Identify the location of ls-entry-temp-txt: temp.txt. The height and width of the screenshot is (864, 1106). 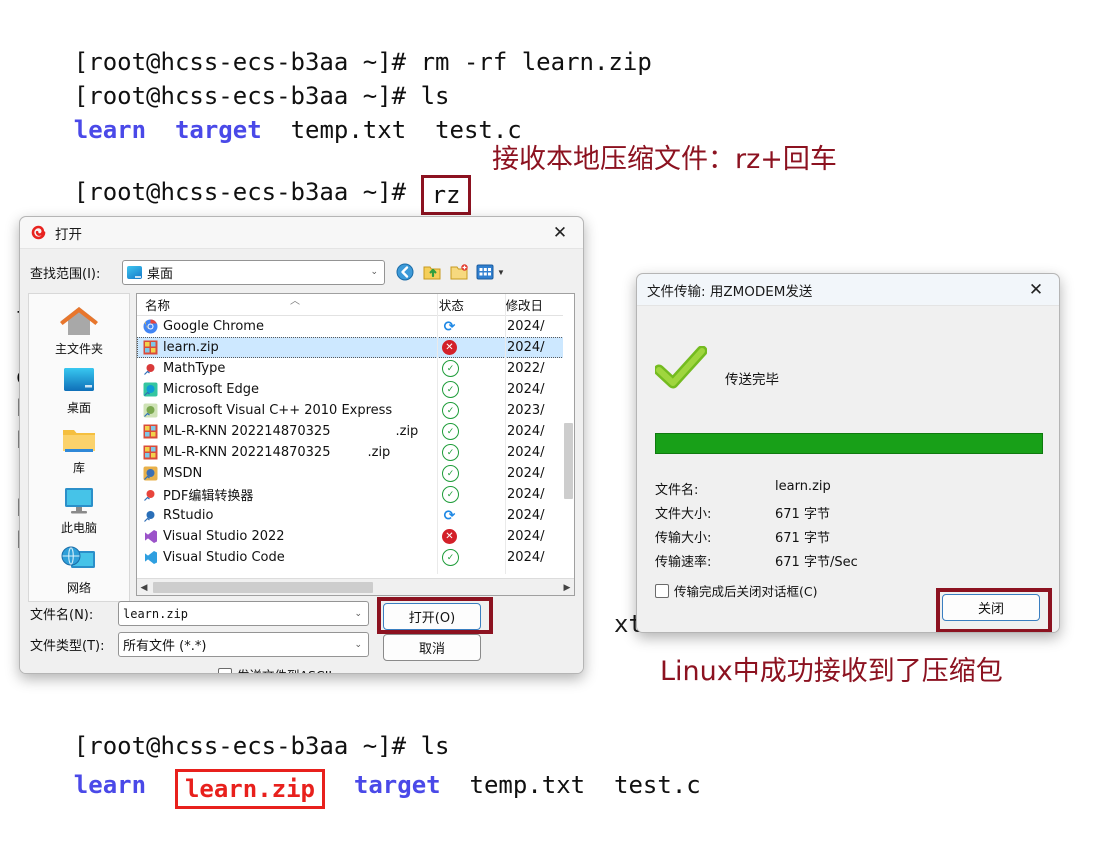
(527, 785).